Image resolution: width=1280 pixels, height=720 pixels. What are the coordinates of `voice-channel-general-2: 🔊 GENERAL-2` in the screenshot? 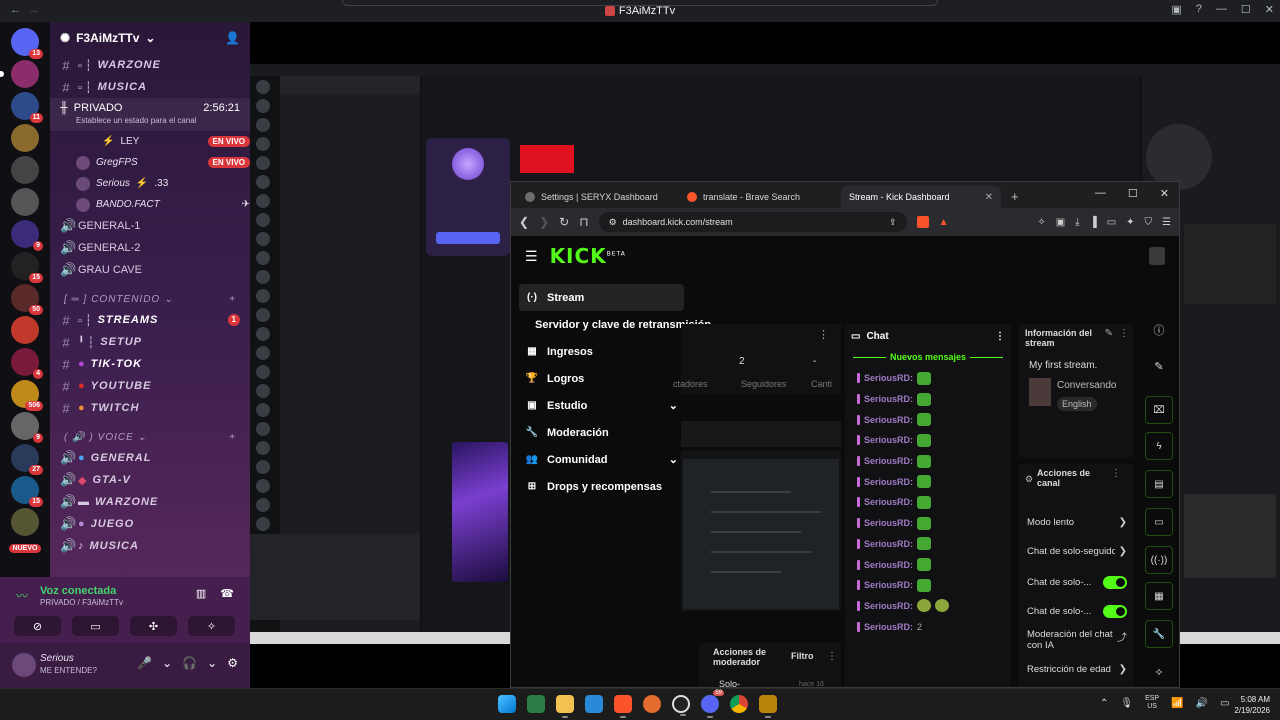 It's located at (150, 248).